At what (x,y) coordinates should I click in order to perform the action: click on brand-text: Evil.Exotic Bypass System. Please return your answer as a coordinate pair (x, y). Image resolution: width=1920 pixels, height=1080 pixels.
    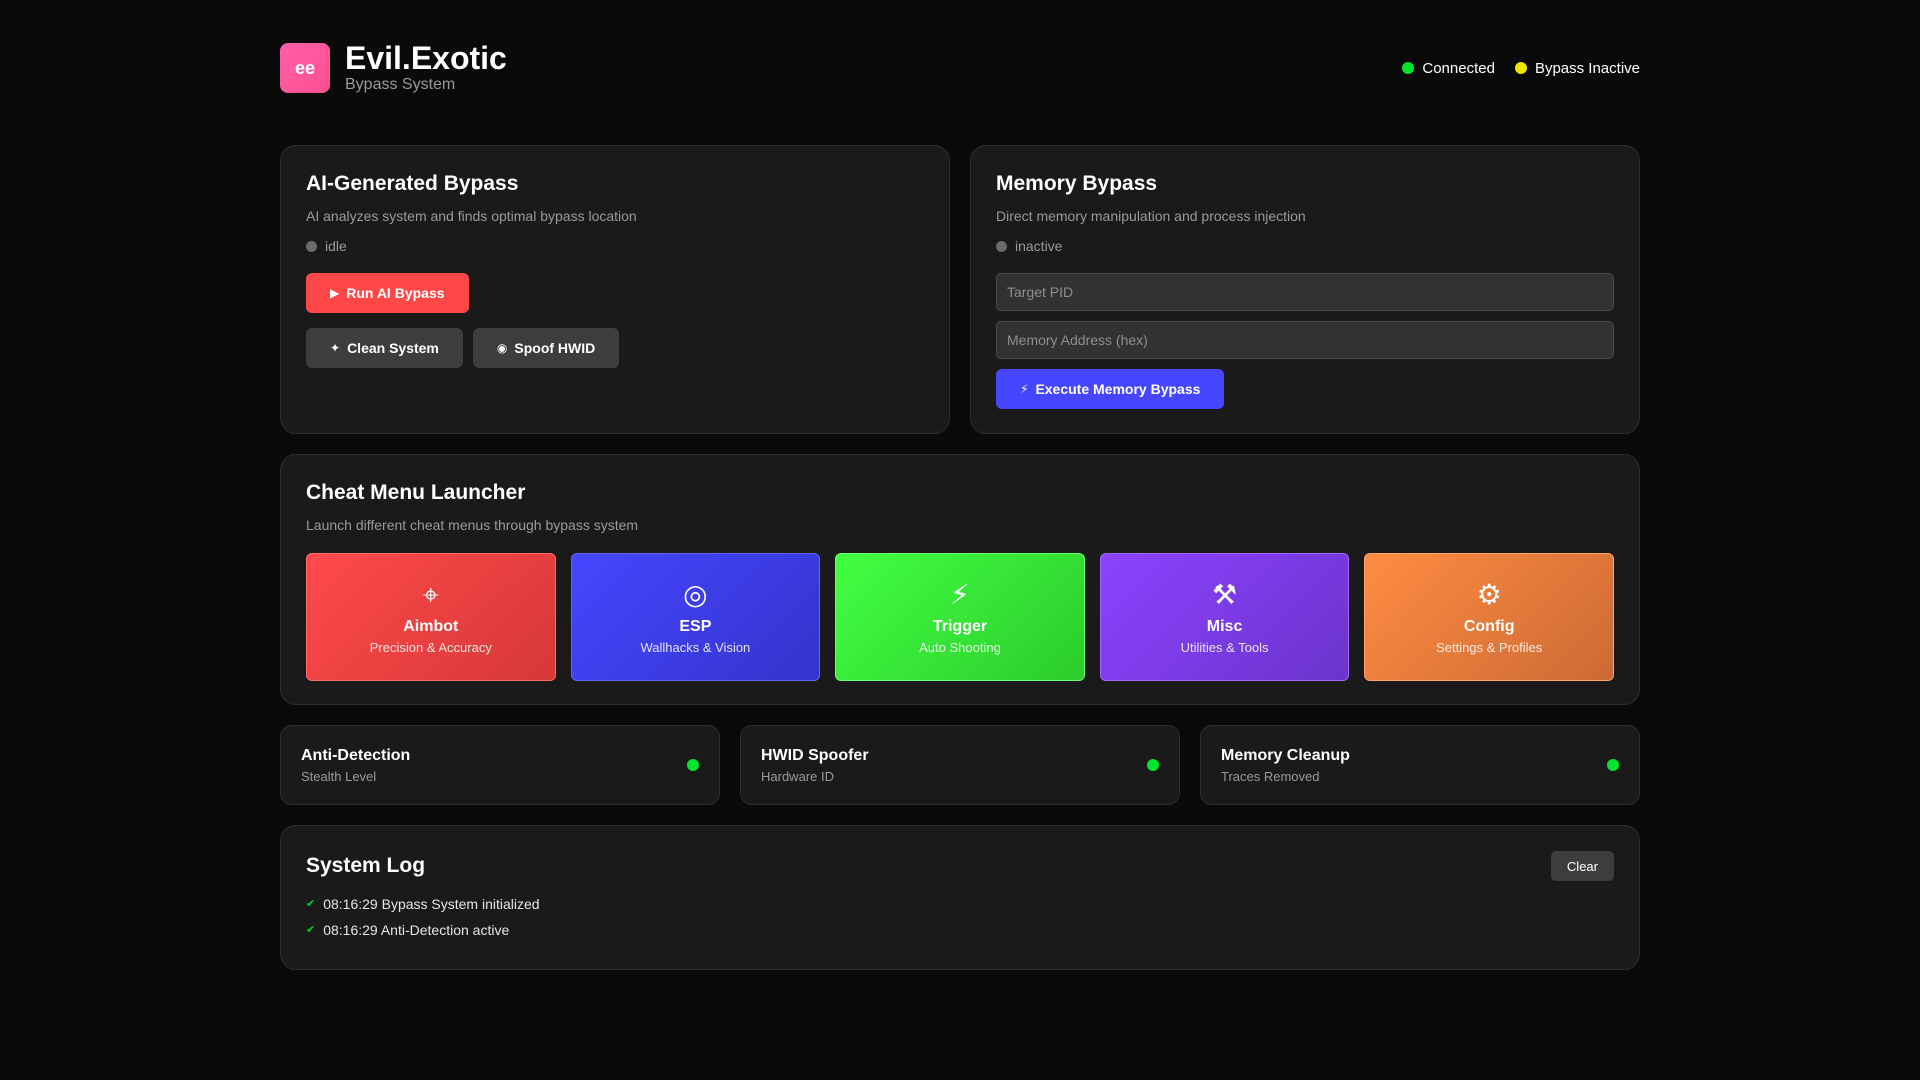
    Looking at the image, I should click on (426, 68).